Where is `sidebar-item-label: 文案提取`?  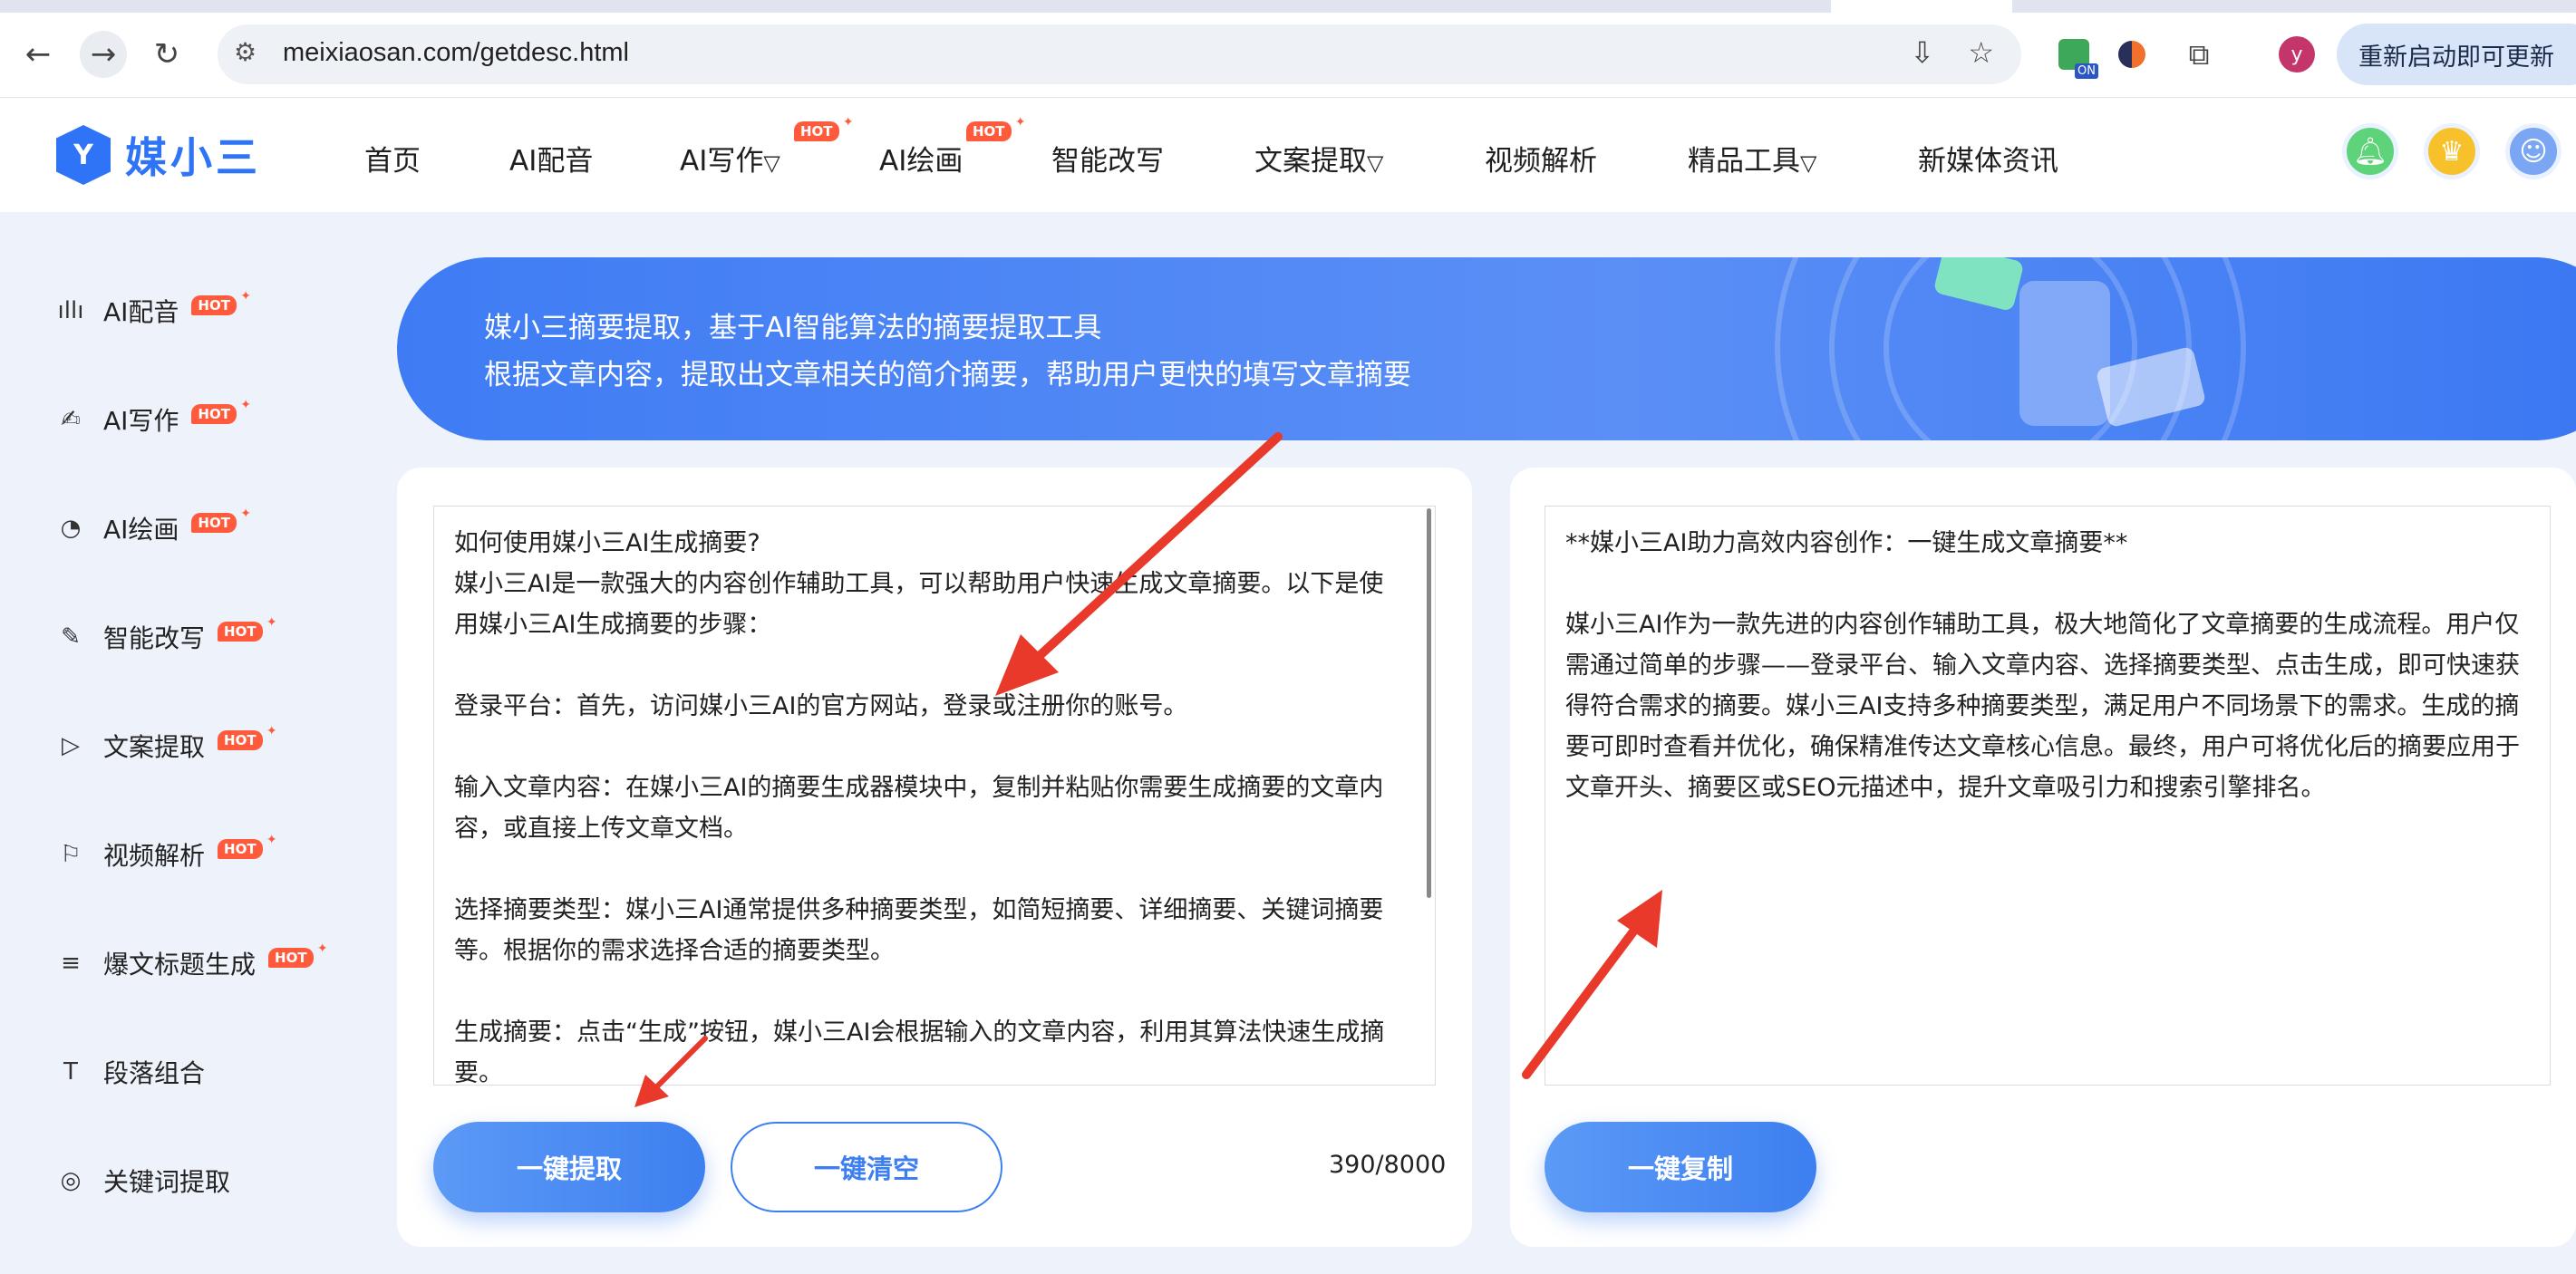
sidebar-item-label: 文案提取 is located at coordinates (154, 747).